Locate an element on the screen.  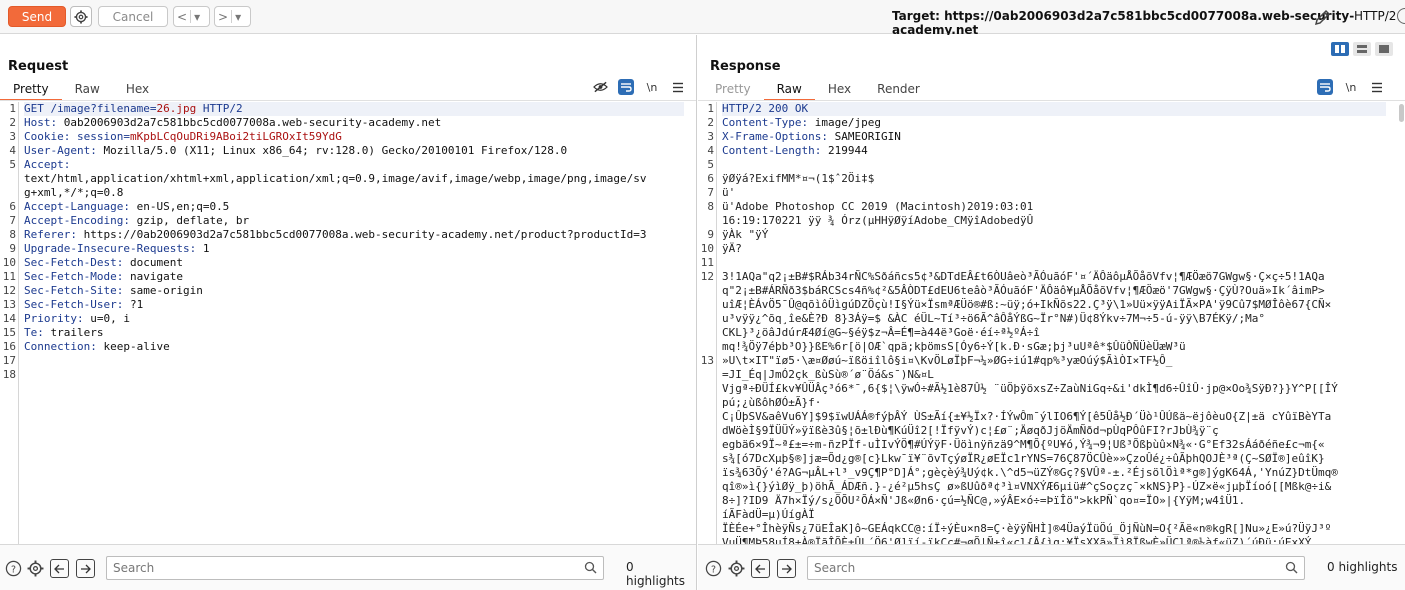
line-value: ÿÄ? is located at coordinates (732, 248).